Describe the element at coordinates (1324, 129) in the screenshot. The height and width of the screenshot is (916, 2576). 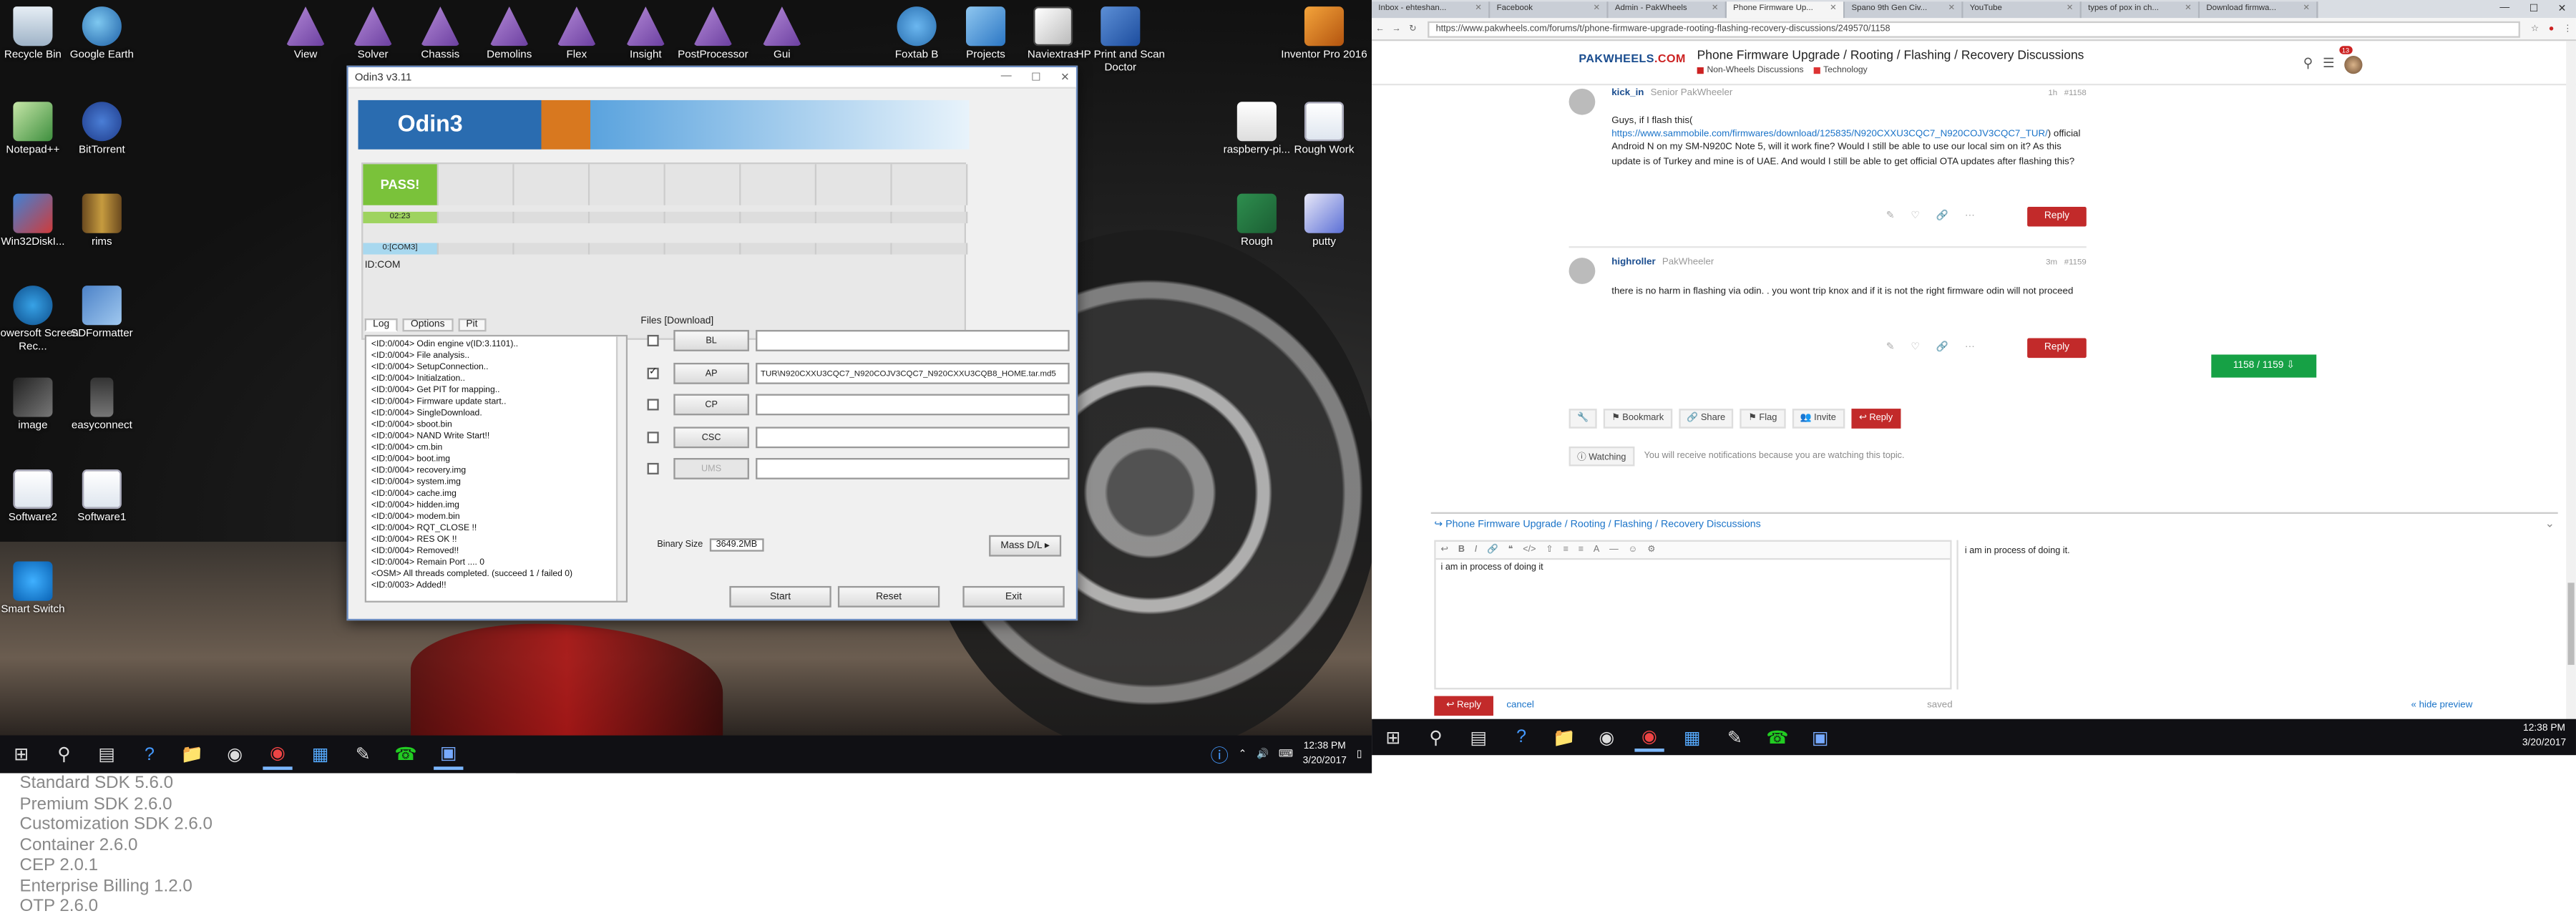
I see `desktop-icon-rough-work: Rough Work` at that location.